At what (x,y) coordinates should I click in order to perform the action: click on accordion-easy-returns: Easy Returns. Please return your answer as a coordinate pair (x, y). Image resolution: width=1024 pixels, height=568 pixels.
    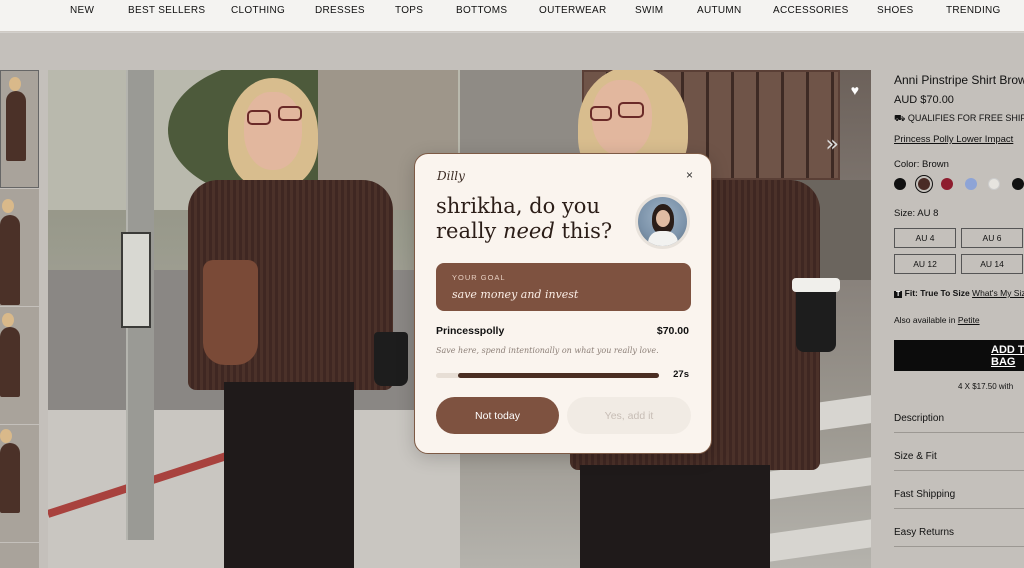
    Looking at the image, I should click on (959, 537).